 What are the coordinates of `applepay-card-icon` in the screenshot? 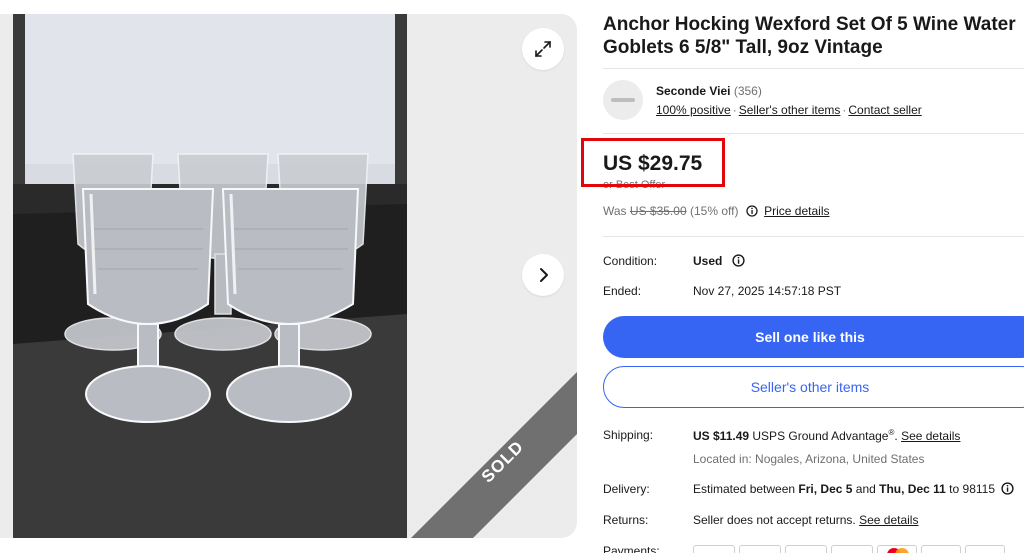 It's located at (806, 549).